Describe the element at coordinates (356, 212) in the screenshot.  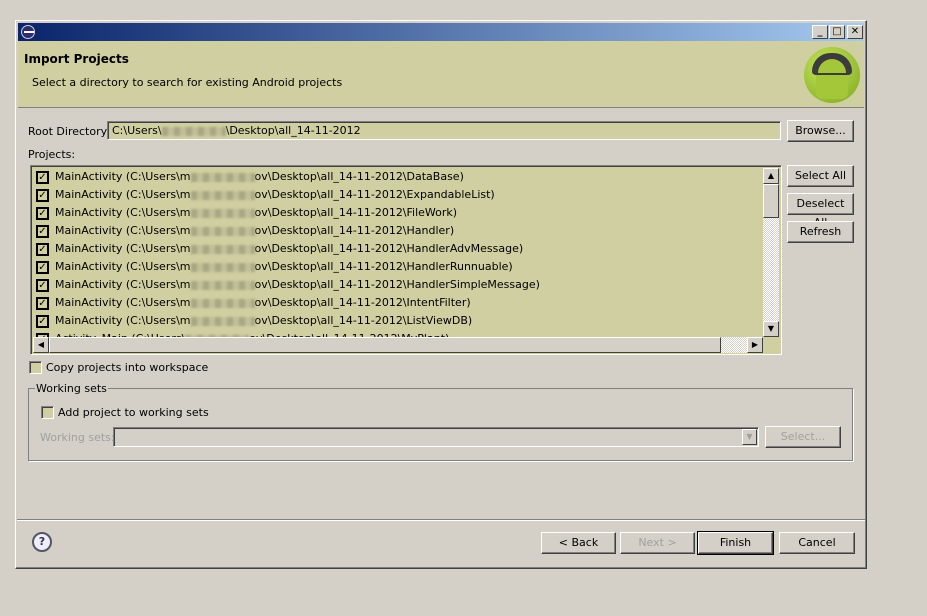
I see `project-path-suffix: ov\Desktop\all_14-11-2012\FileWork)` at that location.